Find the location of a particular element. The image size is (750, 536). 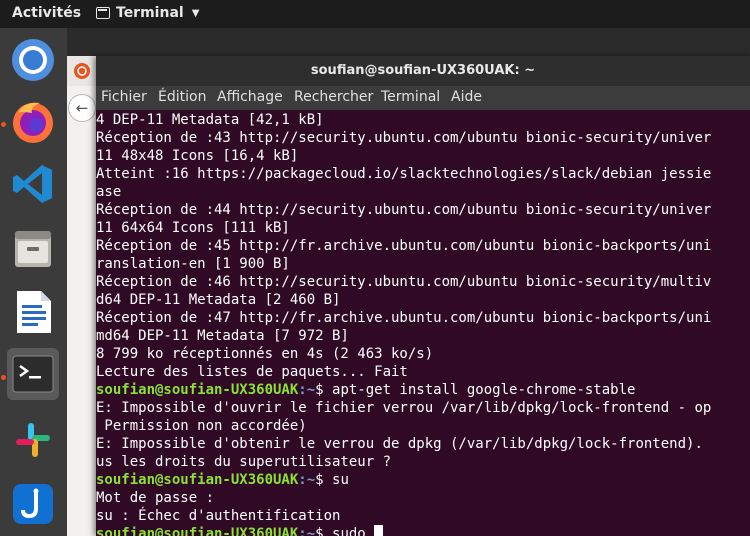

command-text: apt-get install google-chrome-stable is located at coordinates (484, 390).